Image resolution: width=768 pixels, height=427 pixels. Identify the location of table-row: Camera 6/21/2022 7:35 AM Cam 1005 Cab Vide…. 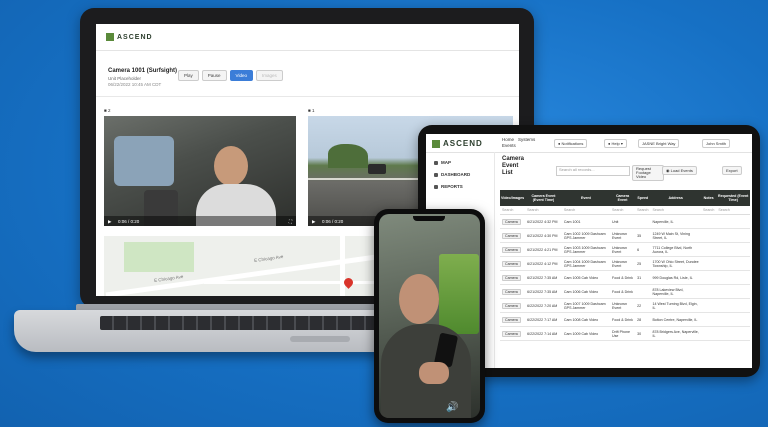
(625, 277).